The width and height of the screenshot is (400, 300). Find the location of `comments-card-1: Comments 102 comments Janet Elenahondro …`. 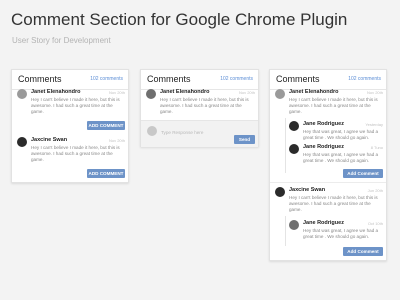

comments-card-1: Comments 102 comments Janet Elenahondro … is located at coordinates (70, 126).